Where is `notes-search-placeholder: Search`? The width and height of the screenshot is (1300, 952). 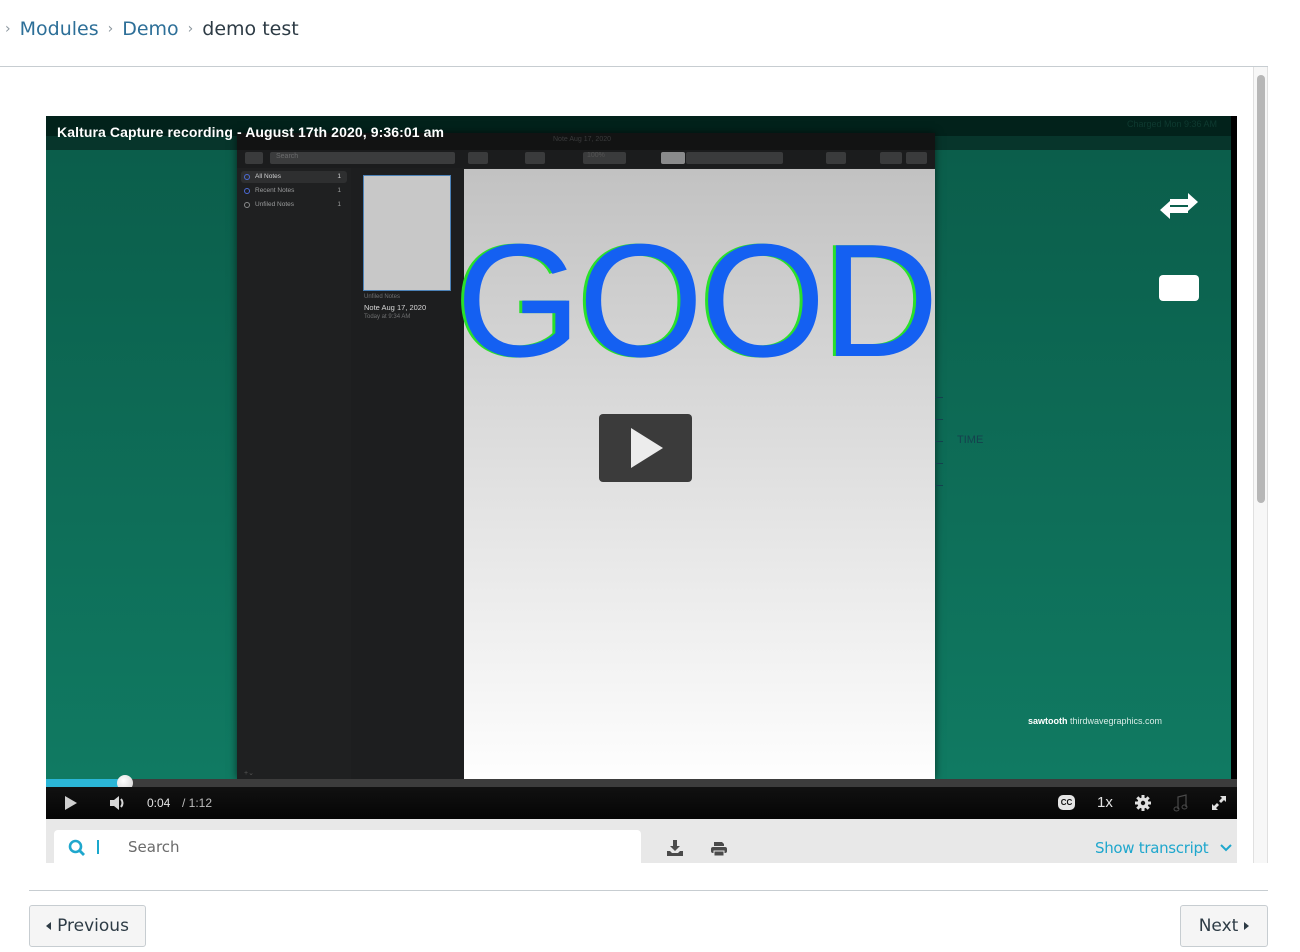
notes-search-placeholder: Search is located at coordinates (287, 156).